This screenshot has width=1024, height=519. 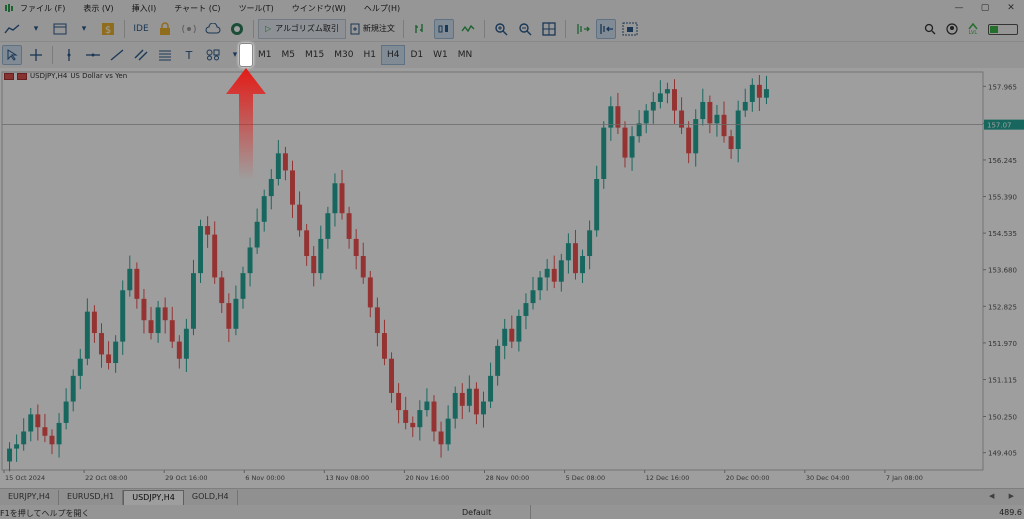 What do you see at coordinates (265, 478) in the screenshot?
I see `x-tick-label: 6 Nov 00:00` at bounding box center [265, 478].